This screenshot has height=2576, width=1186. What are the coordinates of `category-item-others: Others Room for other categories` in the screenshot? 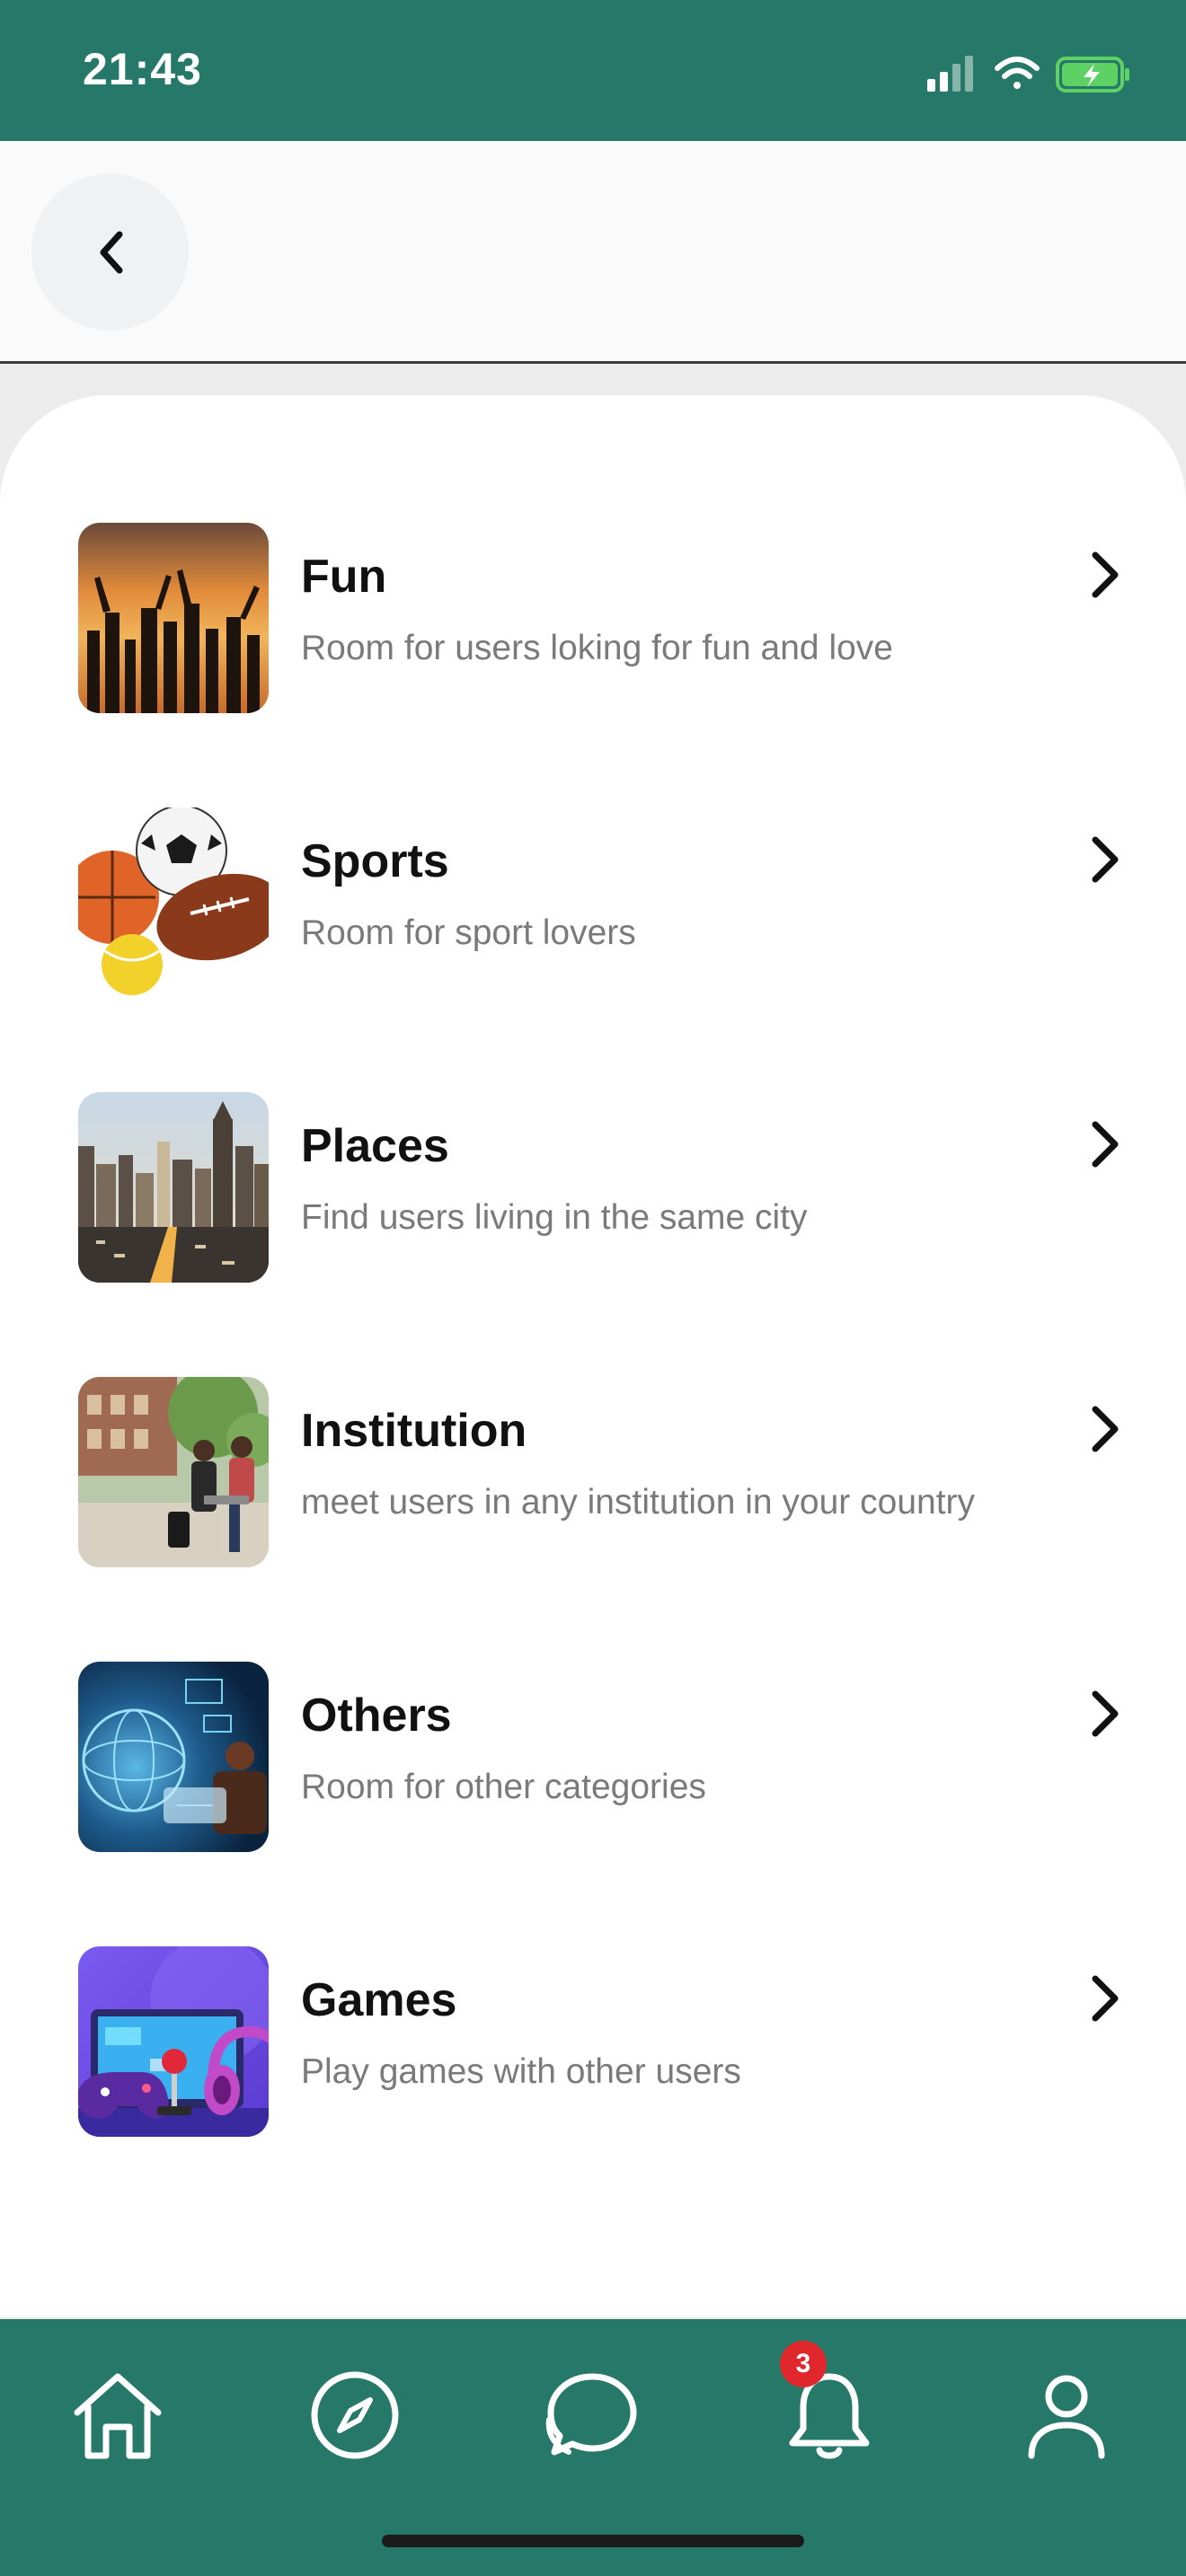 It's located at (593, 1774).